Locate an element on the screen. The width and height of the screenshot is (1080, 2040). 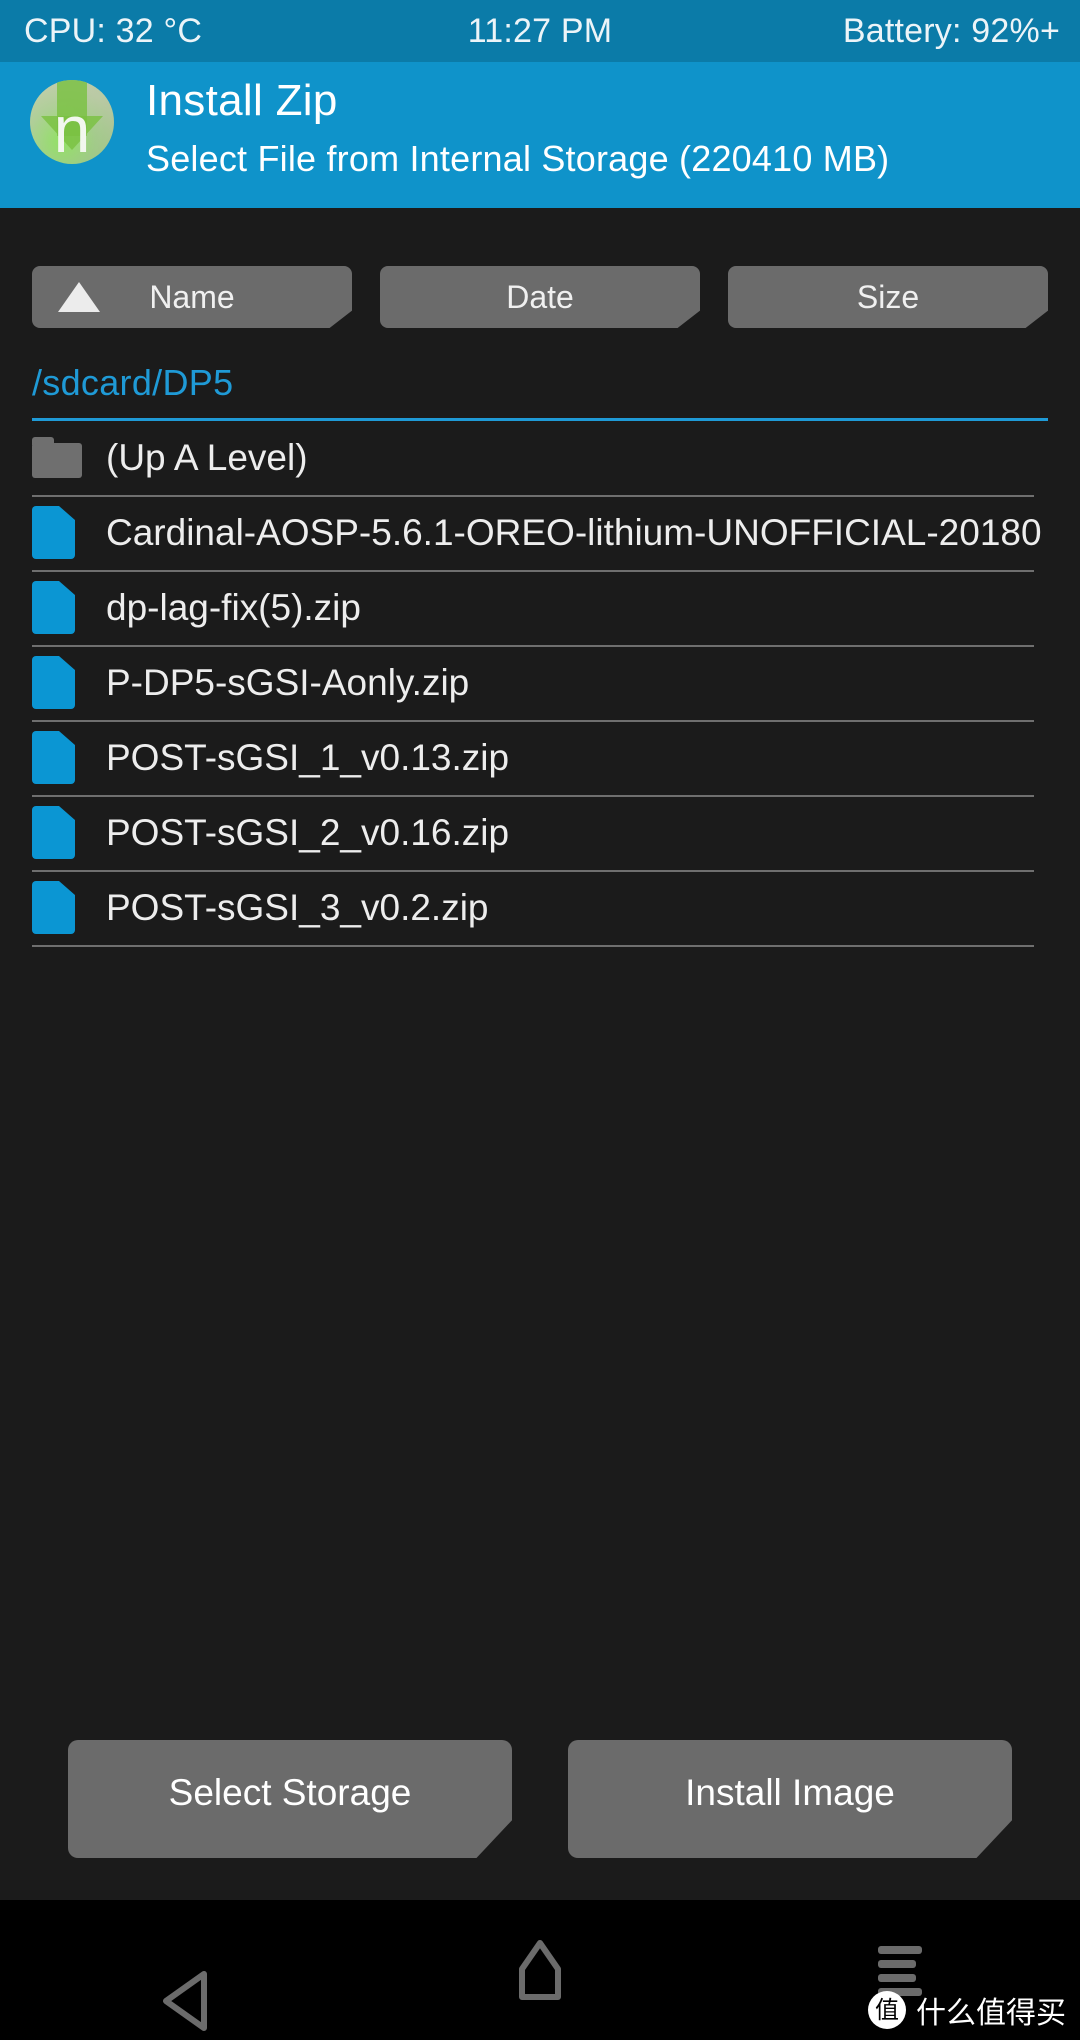
list-item-label: (Up A Level) is located at coordinates (207, 457).